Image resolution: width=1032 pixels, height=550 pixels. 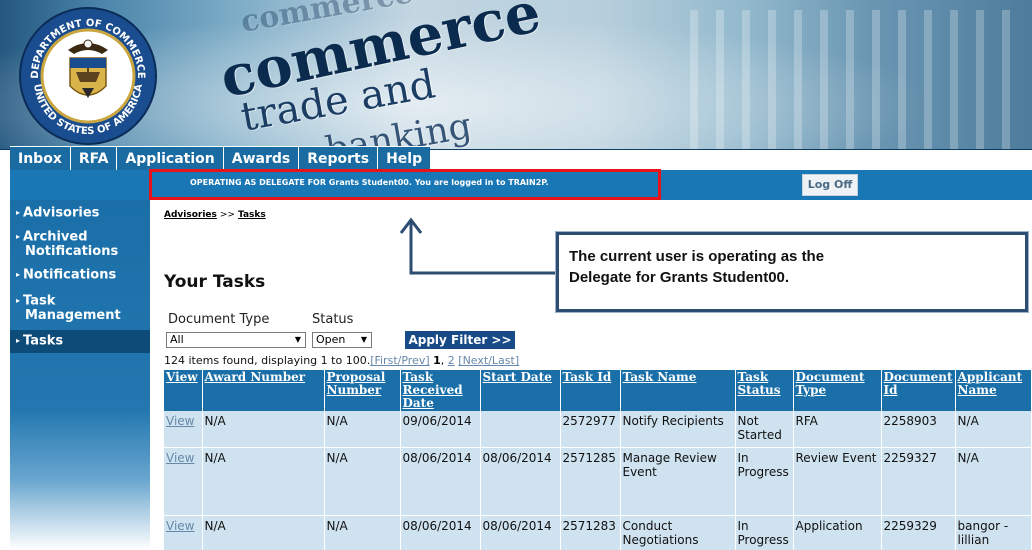 What do you see at coordinates (837, 429) in the screenshot?
I see `cell-document-type: RFA` at bounding box center [837, 429].